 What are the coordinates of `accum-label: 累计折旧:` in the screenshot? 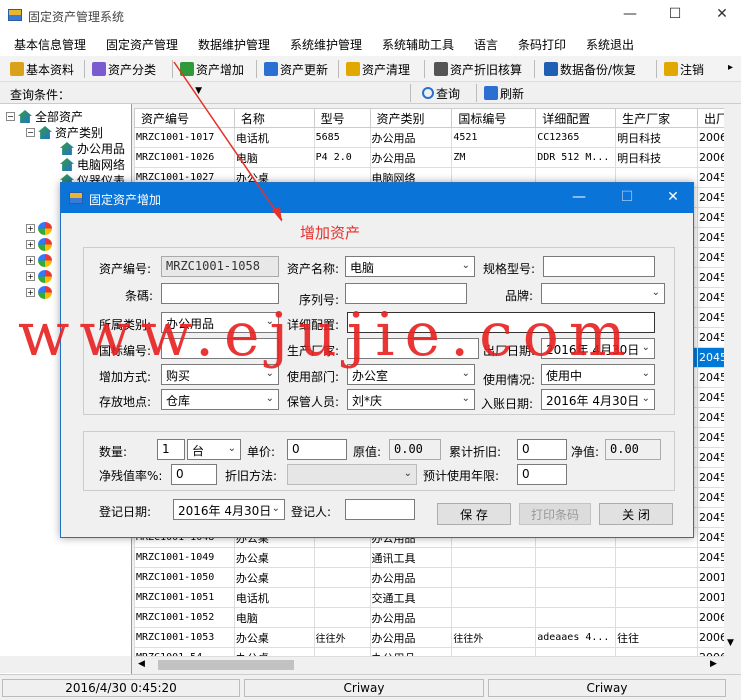 It's located at (475, 452).